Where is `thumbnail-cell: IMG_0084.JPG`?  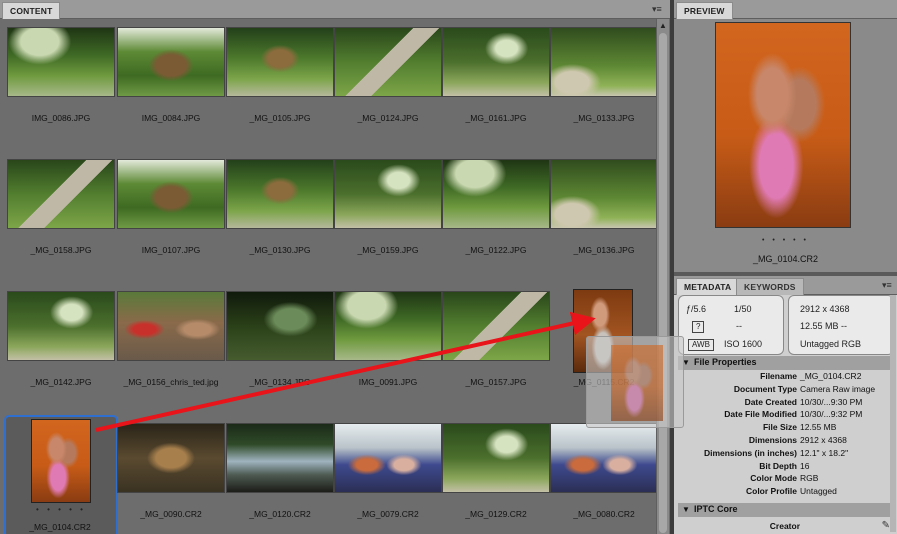
thumbnail-cell: IMG_0084.JPG is located at coordinates (171, 86).